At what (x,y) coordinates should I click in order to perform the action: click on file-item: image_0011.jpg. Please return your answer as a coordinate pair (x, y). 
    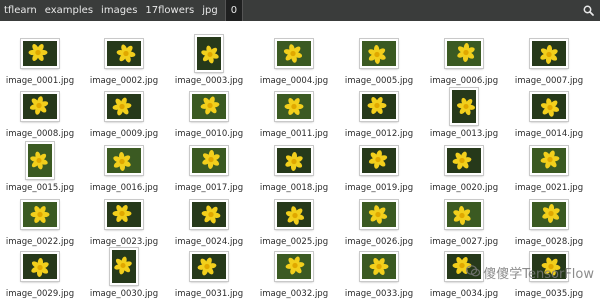
    Looking at the image, I should click on (294, 113).